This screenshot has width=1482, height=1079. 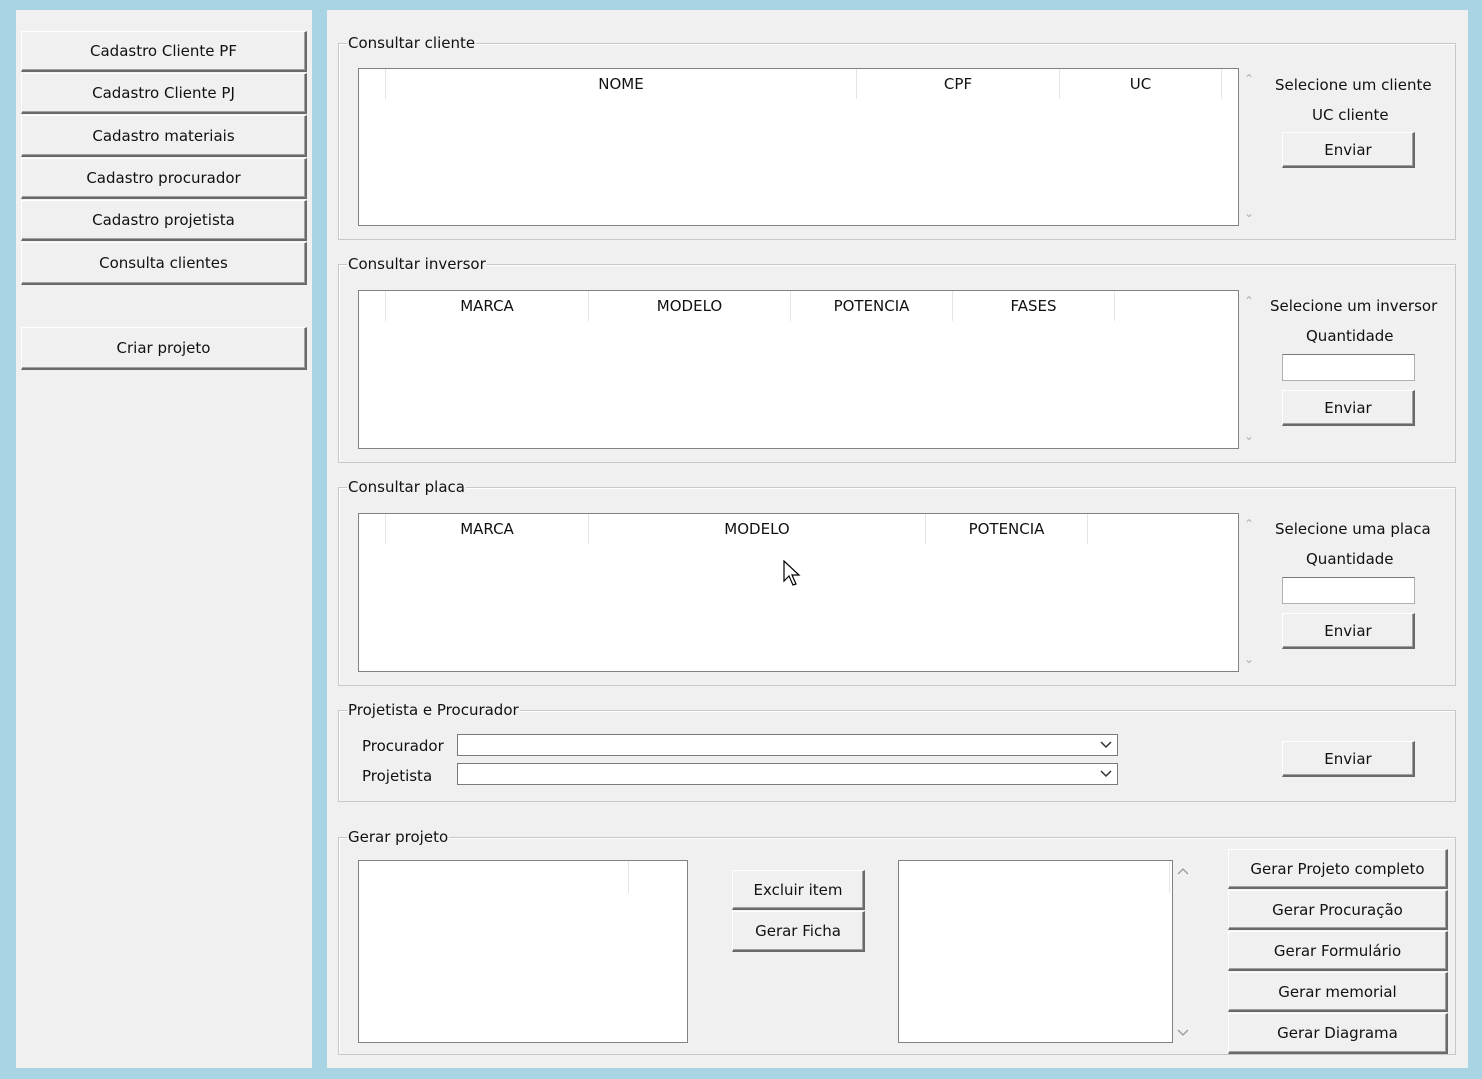 I want to click on cadastro-cliente-pj-button: Cadastro Cliente PJ, so click(x=164, y=93).